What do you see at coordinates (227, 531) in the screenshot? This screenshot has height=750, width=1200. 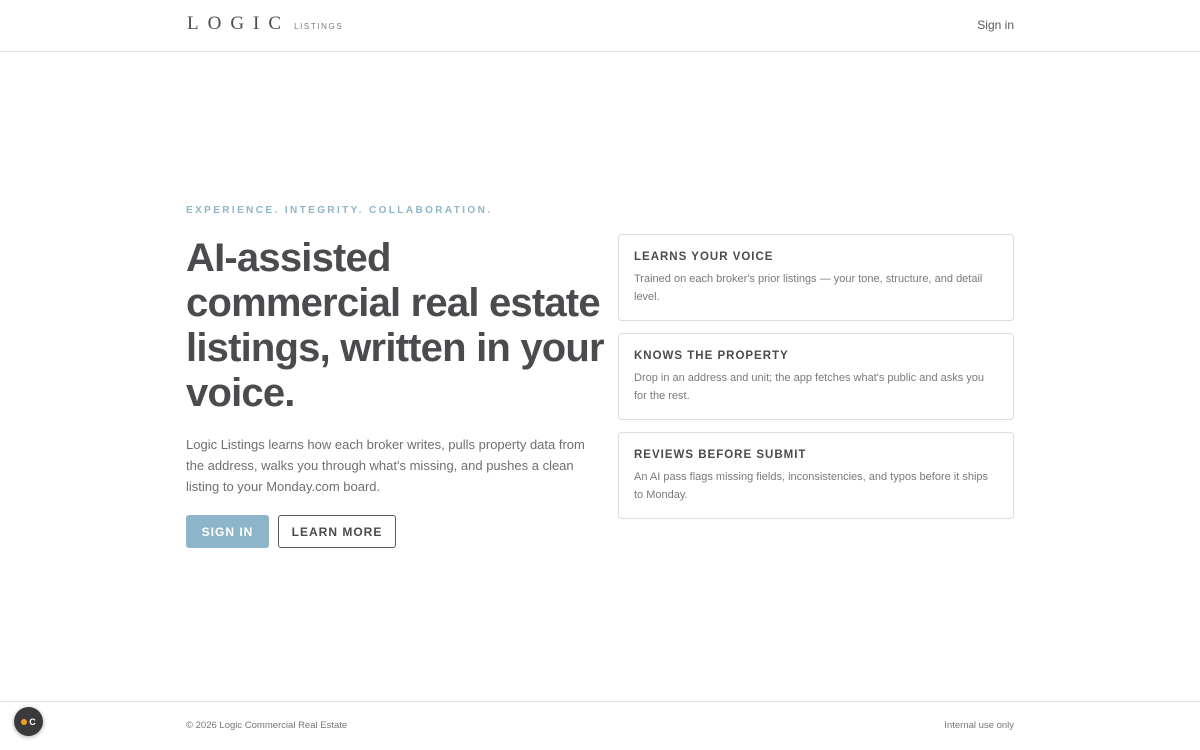 I see `sign-in-button: SIGN IN` at bounding box center [227, 531].